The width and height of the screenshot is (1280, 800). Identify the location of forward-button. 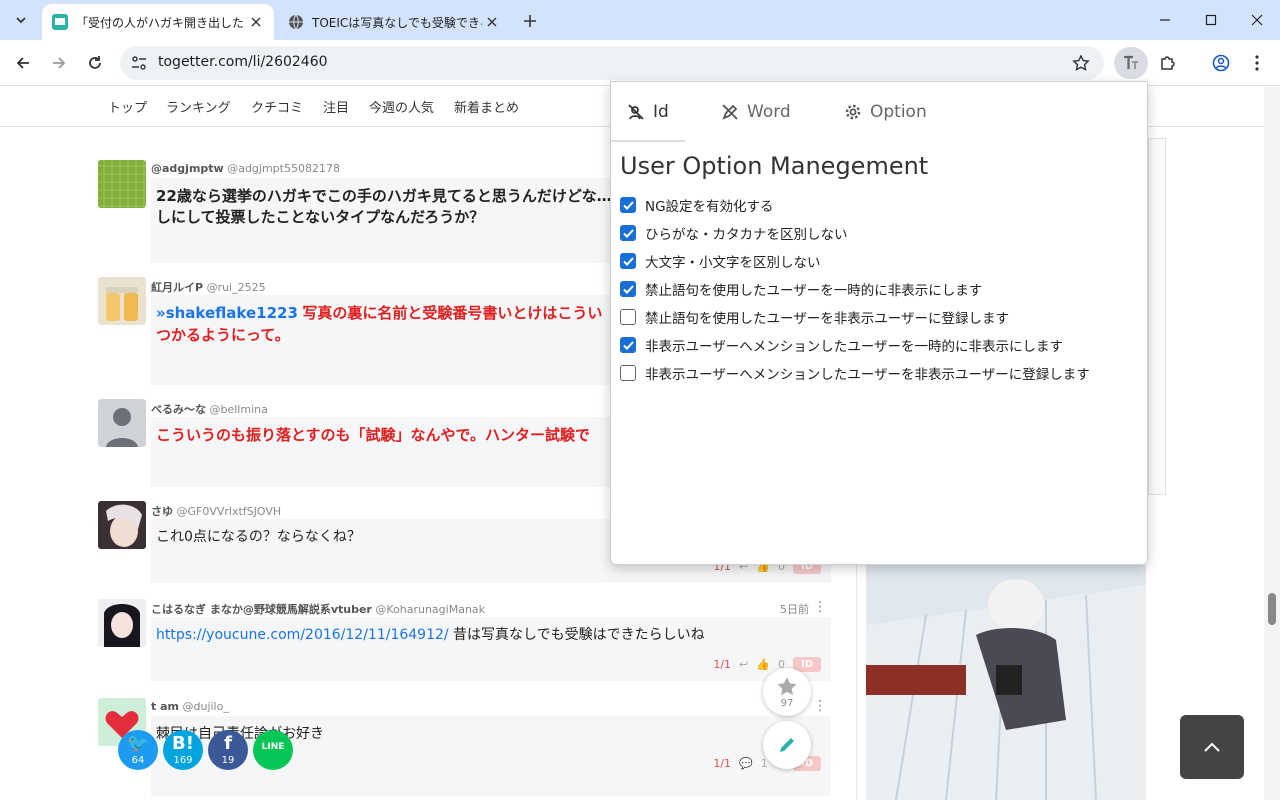
(59, 63).